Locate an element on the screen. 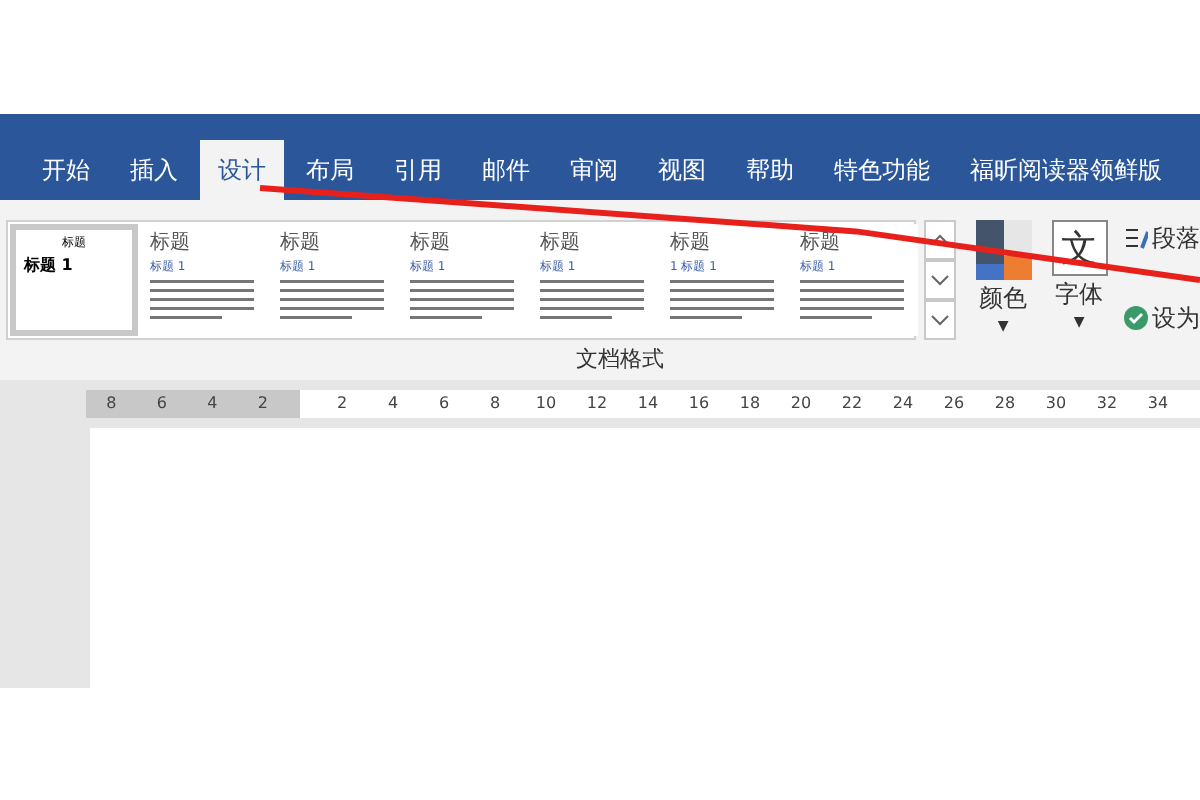  ruler-number: 14 is located at coordinates (648, 404).